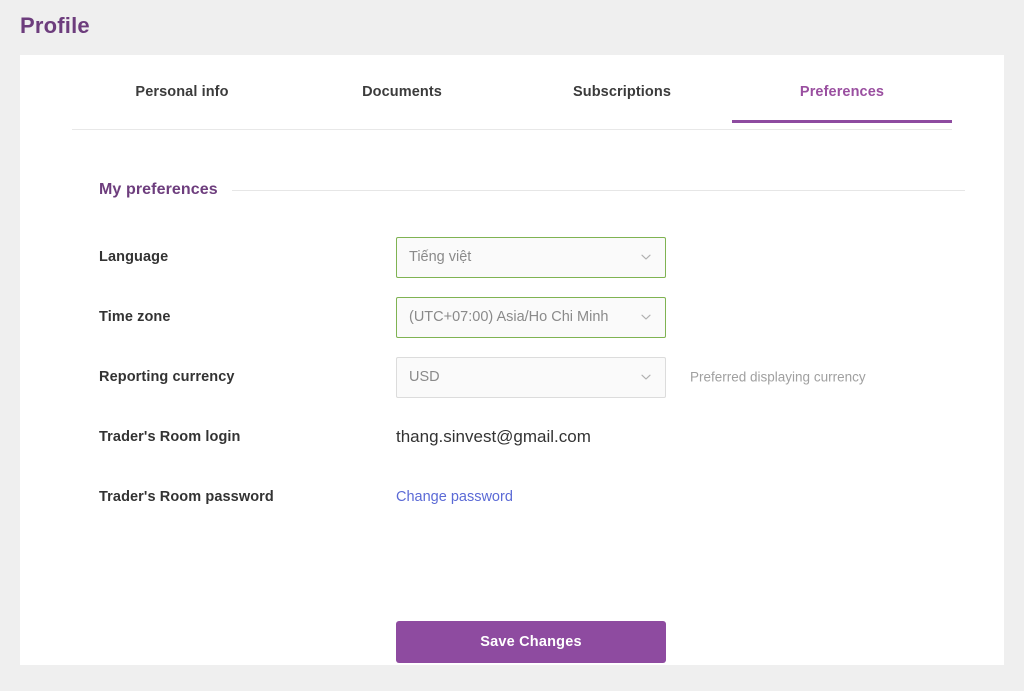 Image resolution: width=1024 pixels, height=691 pixels. I want to click on tab-preferences: Preferences, so click(842, 95).